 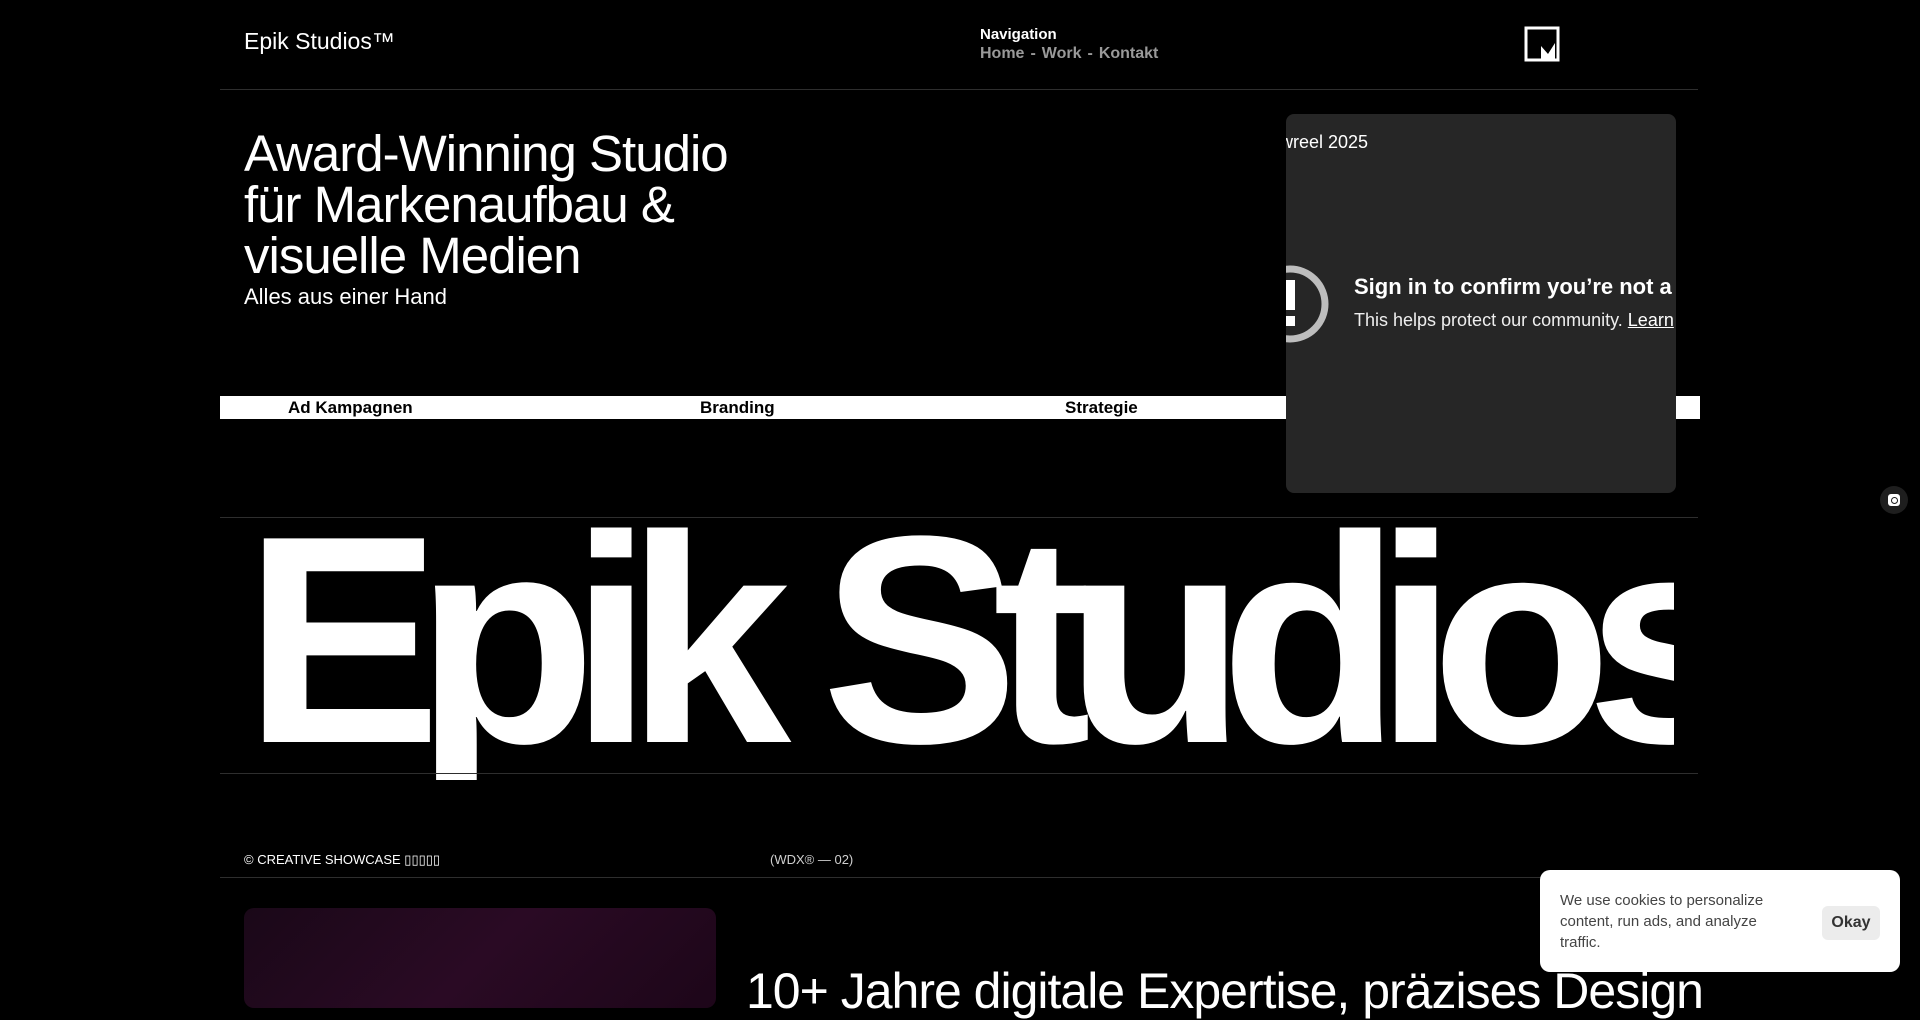 I want to click on video-signin-message: This helps protect our community., so click(x=1488, y=320).